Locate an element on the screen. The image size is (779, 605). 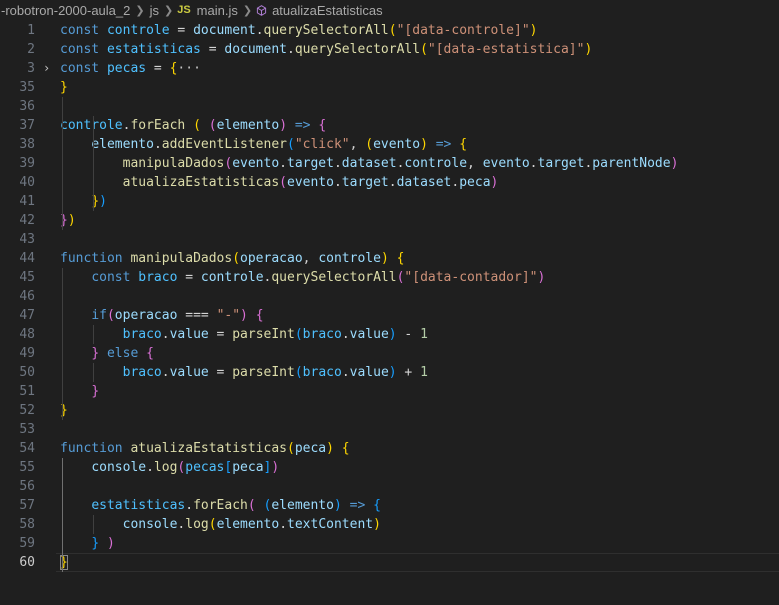
code-token: forEach is located at coordinates (220, 505).